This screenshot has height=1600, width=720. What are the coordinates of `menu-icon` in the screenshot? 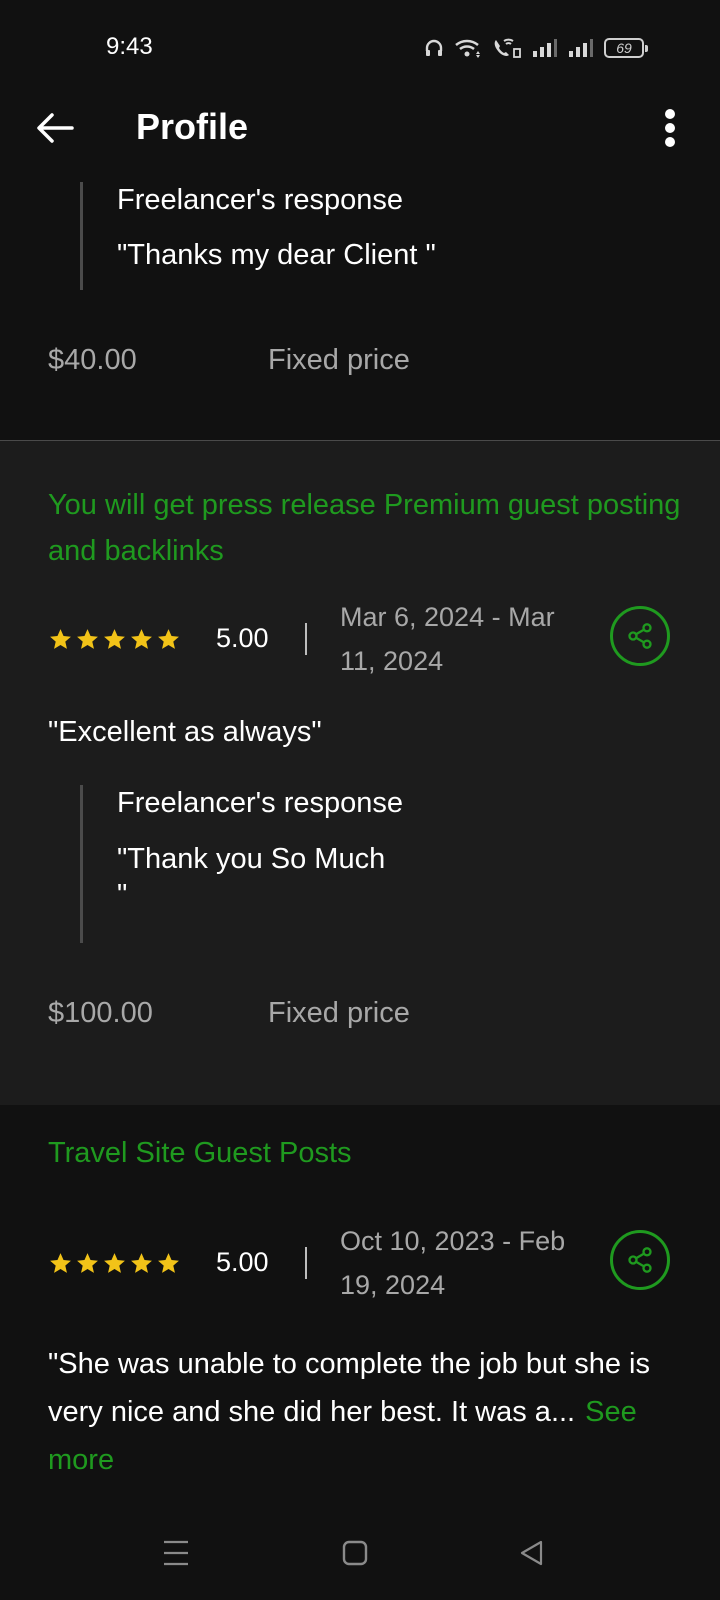 It's located at (176, 1553).